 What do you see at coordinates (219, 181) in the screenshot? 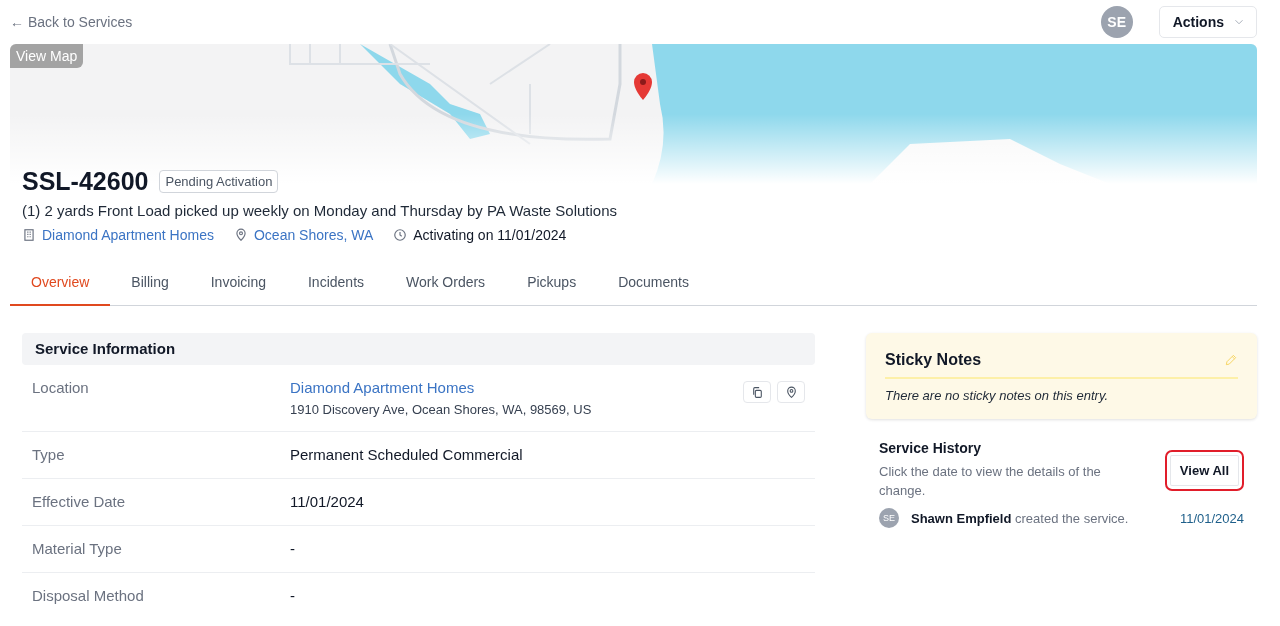
I see `status-badge: Pending Activation` at bounding box center [219, 181].